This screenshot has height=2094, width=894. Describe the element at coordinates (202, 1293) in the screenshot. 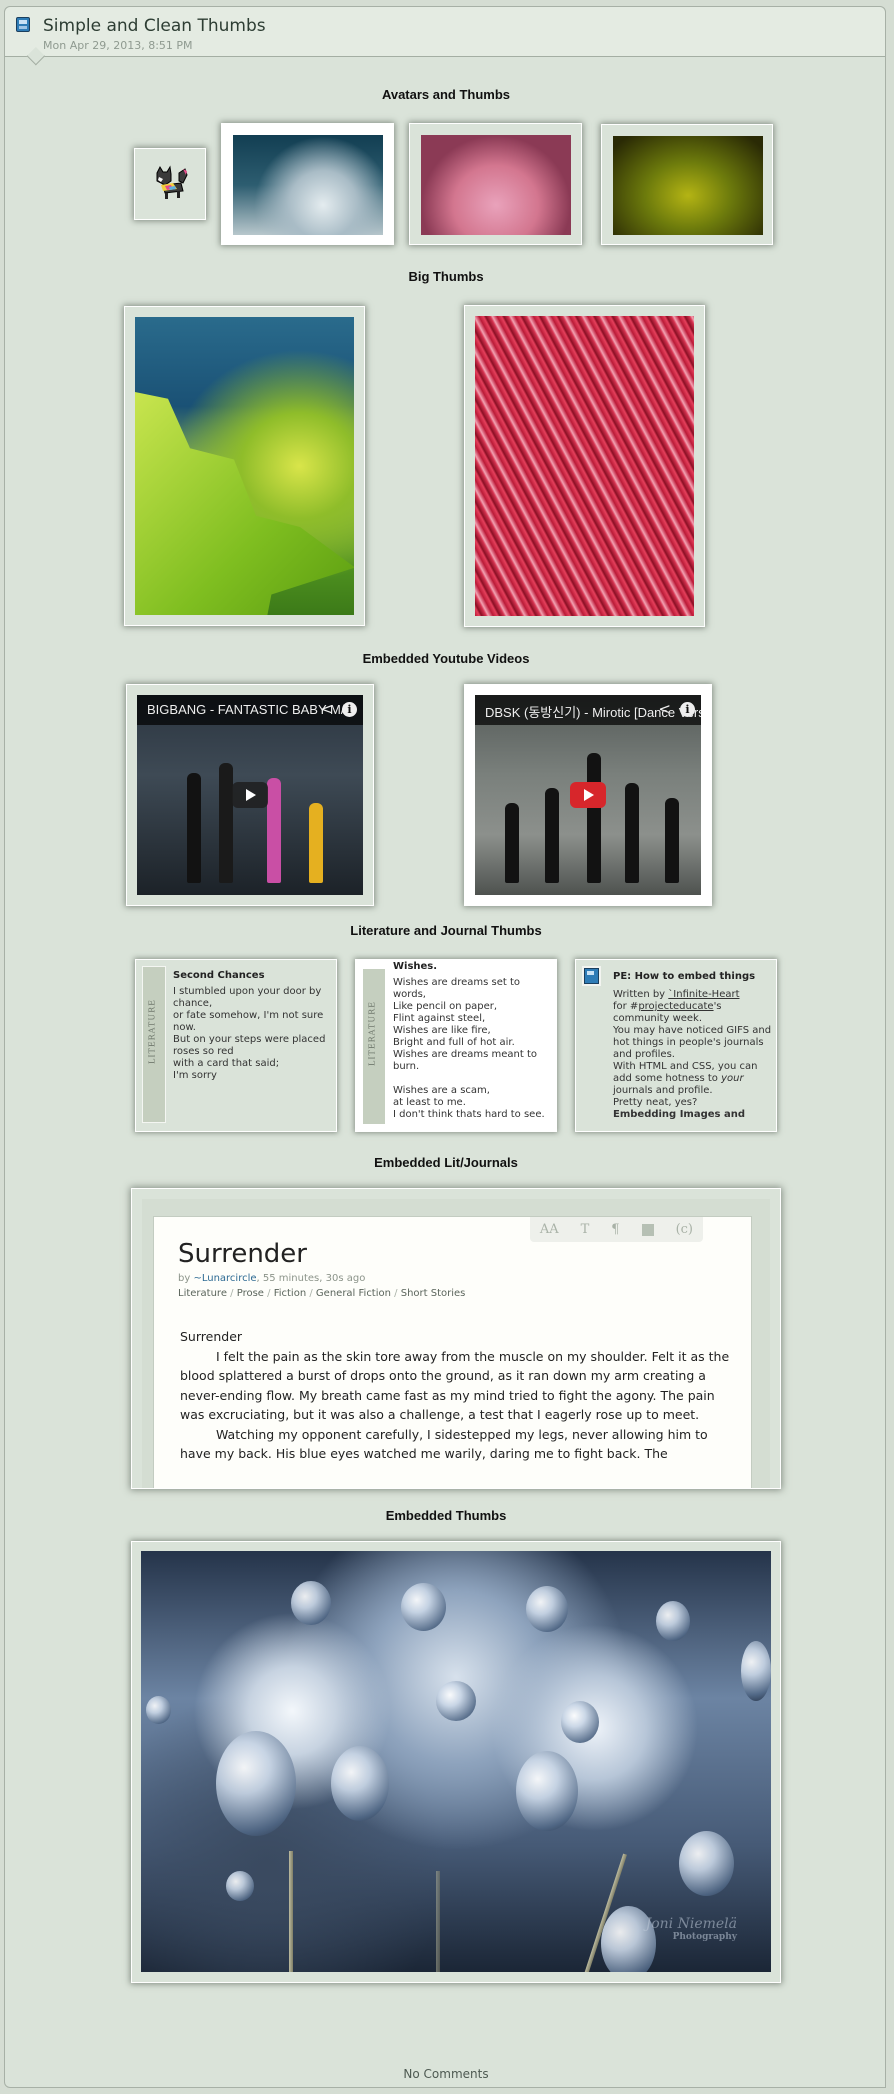

I see `category-link: Literature` at that location.